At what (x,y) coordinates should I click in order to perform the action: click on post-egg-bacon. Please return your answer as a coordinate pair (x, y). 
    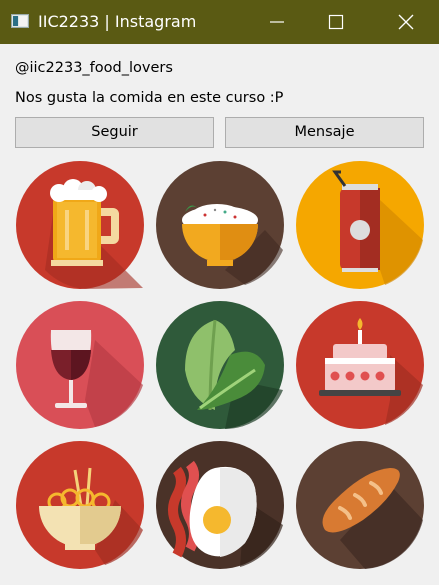
    Looking at the image, I should click on (220, 505).